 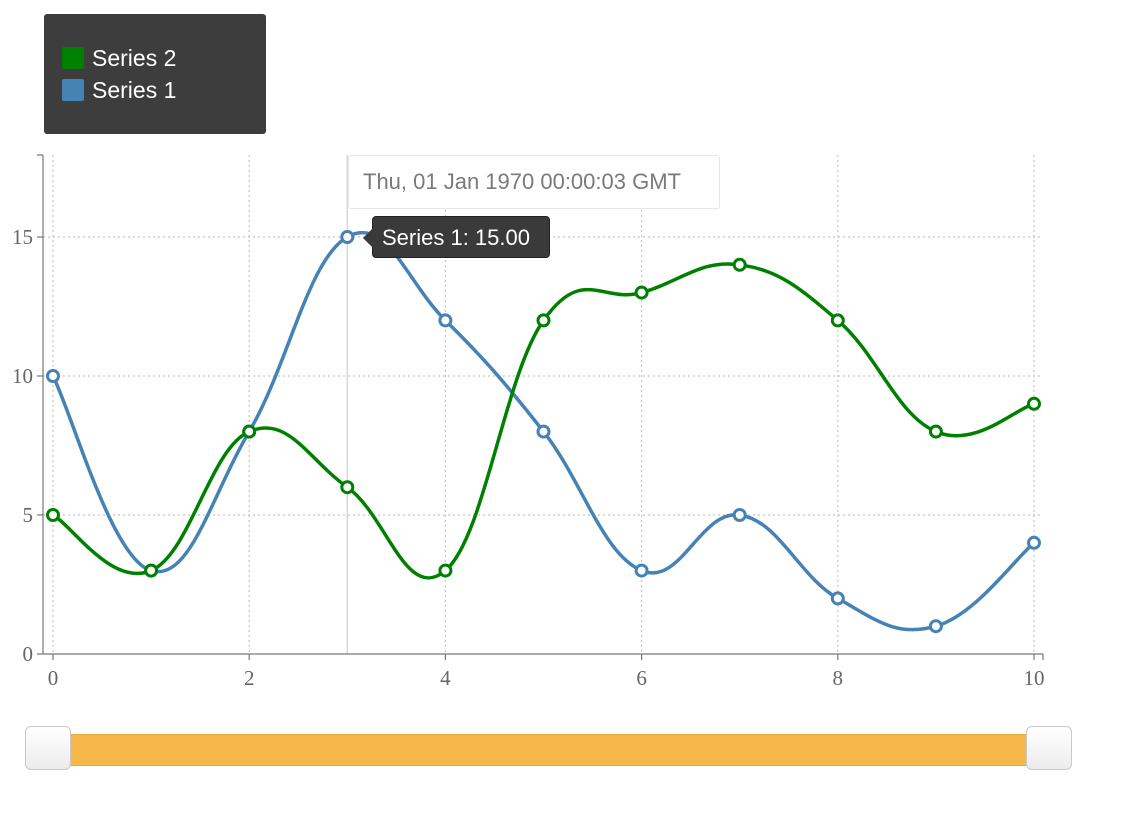 What do you see at coordinates (22, 376) in the screenshot?
I see `y-tick-label: 10` at bounding box center [22, 376].